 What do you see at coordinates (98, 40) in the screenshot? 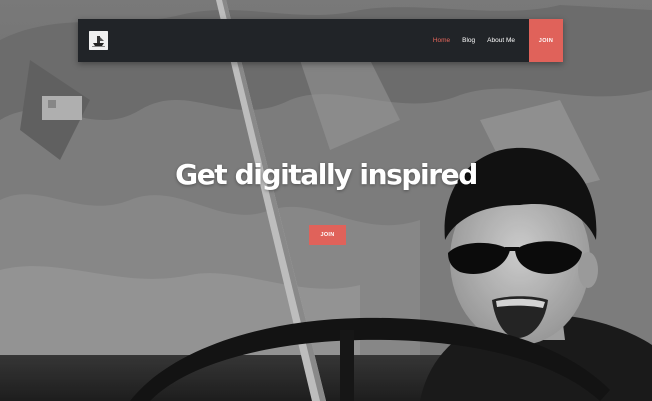
I see `ship-logo-icon` at bounding box center [98, 40].